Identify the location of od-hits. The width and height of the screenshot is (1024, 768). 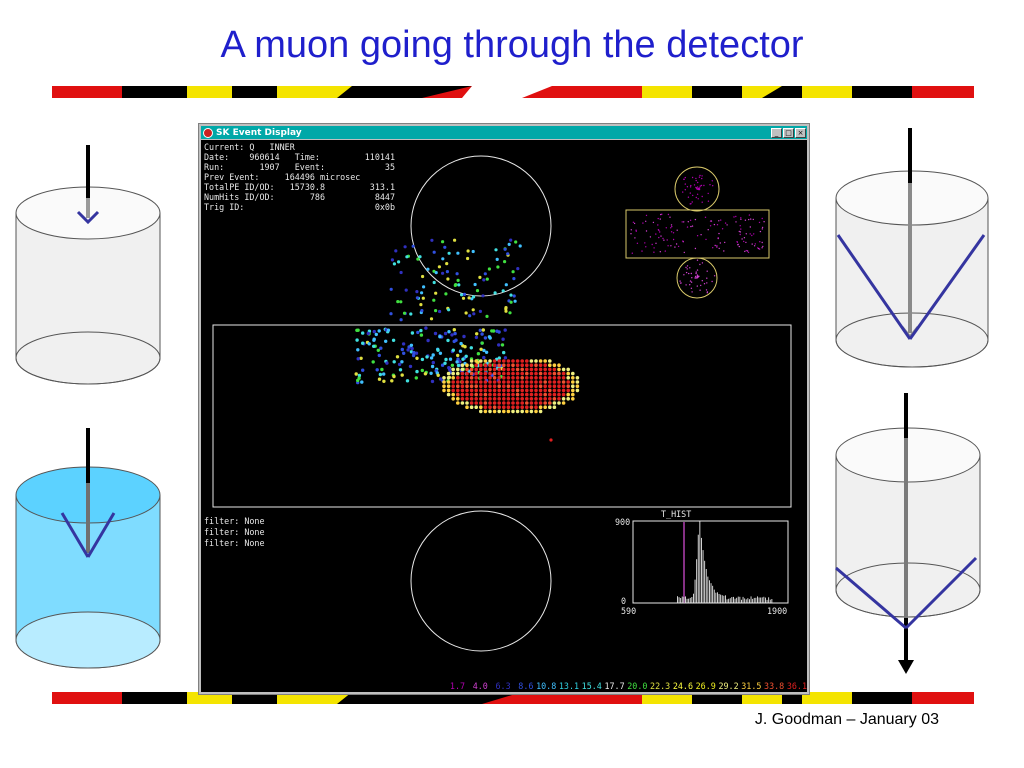
(697, 234).